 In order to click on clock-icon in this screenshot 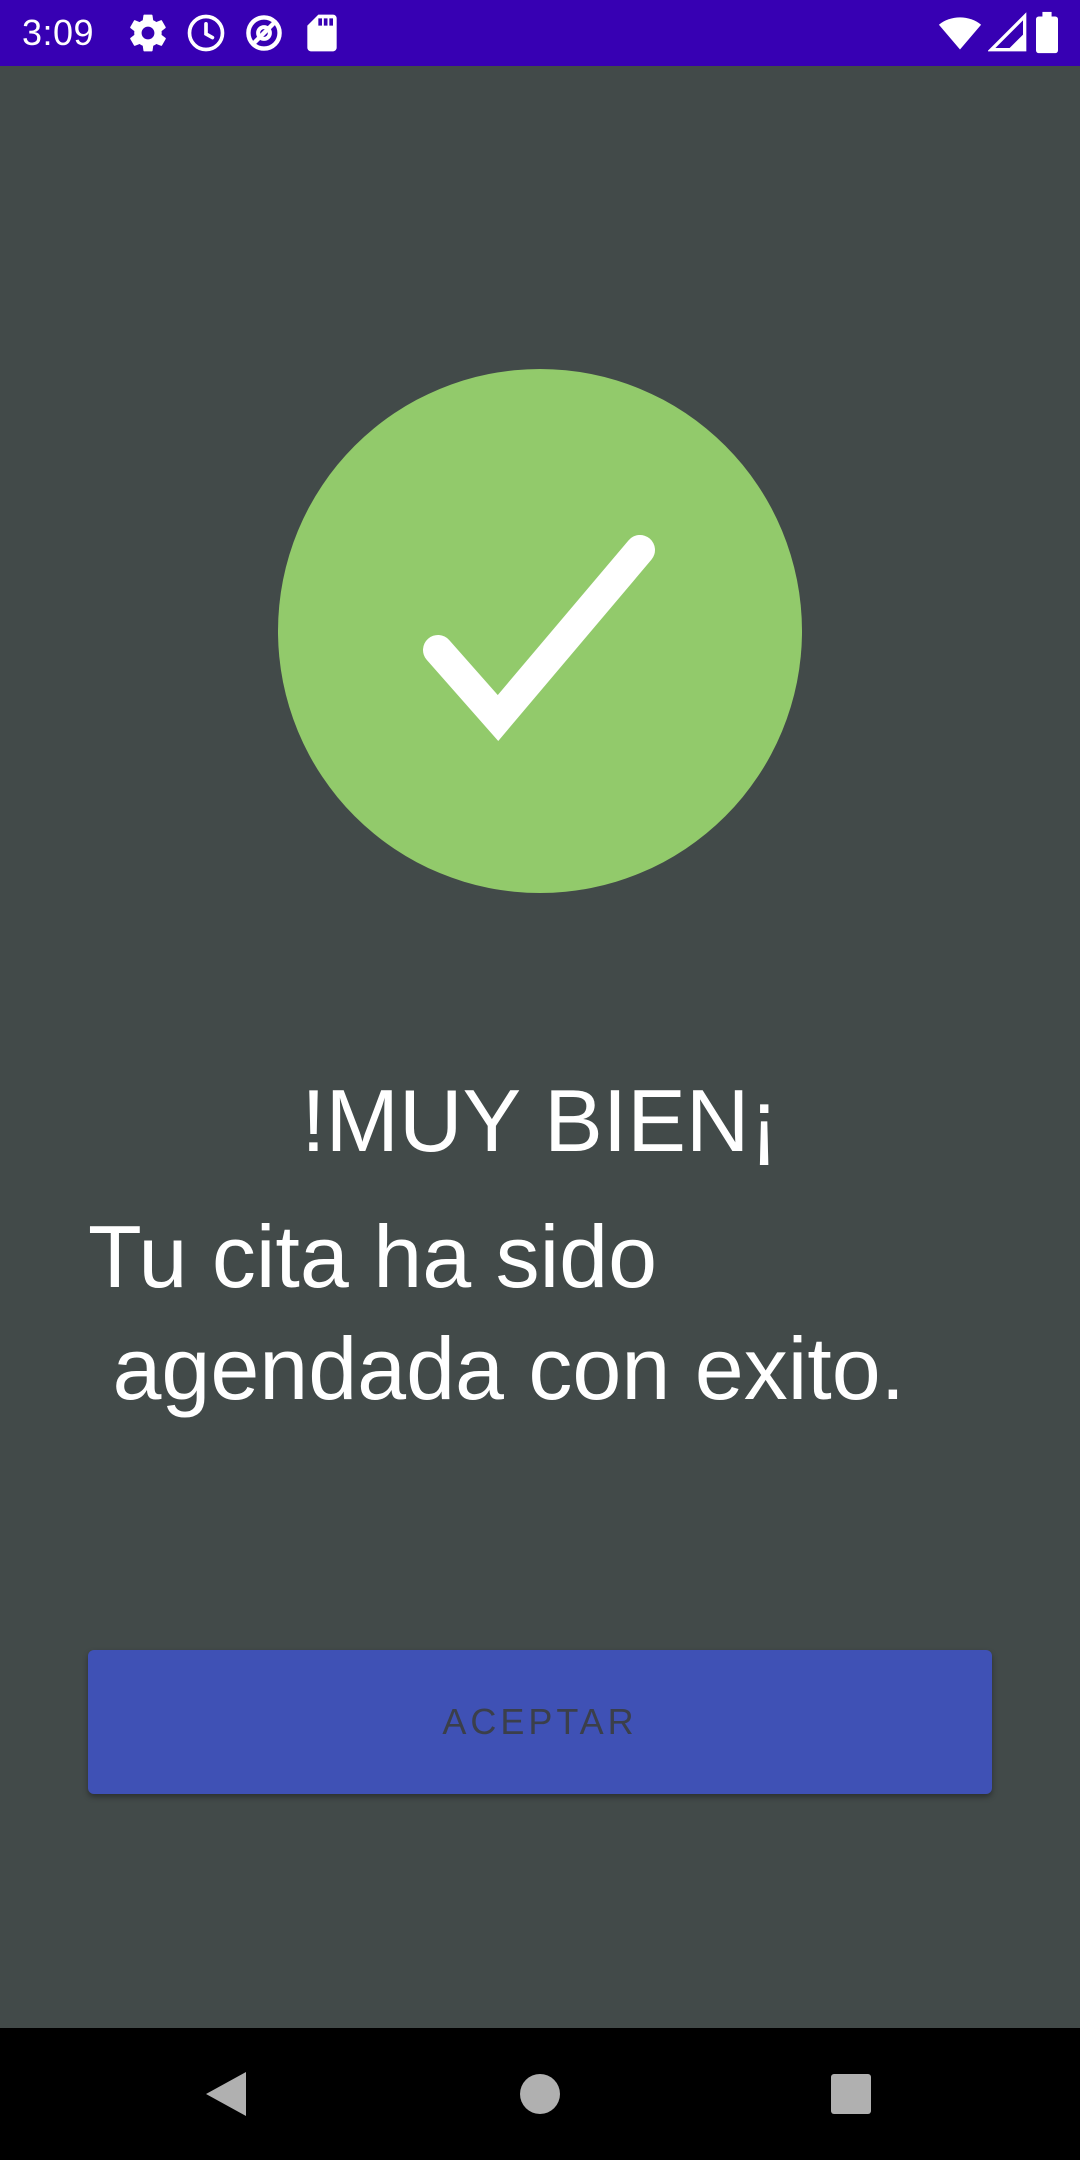, I will do `click(206, 33)`.